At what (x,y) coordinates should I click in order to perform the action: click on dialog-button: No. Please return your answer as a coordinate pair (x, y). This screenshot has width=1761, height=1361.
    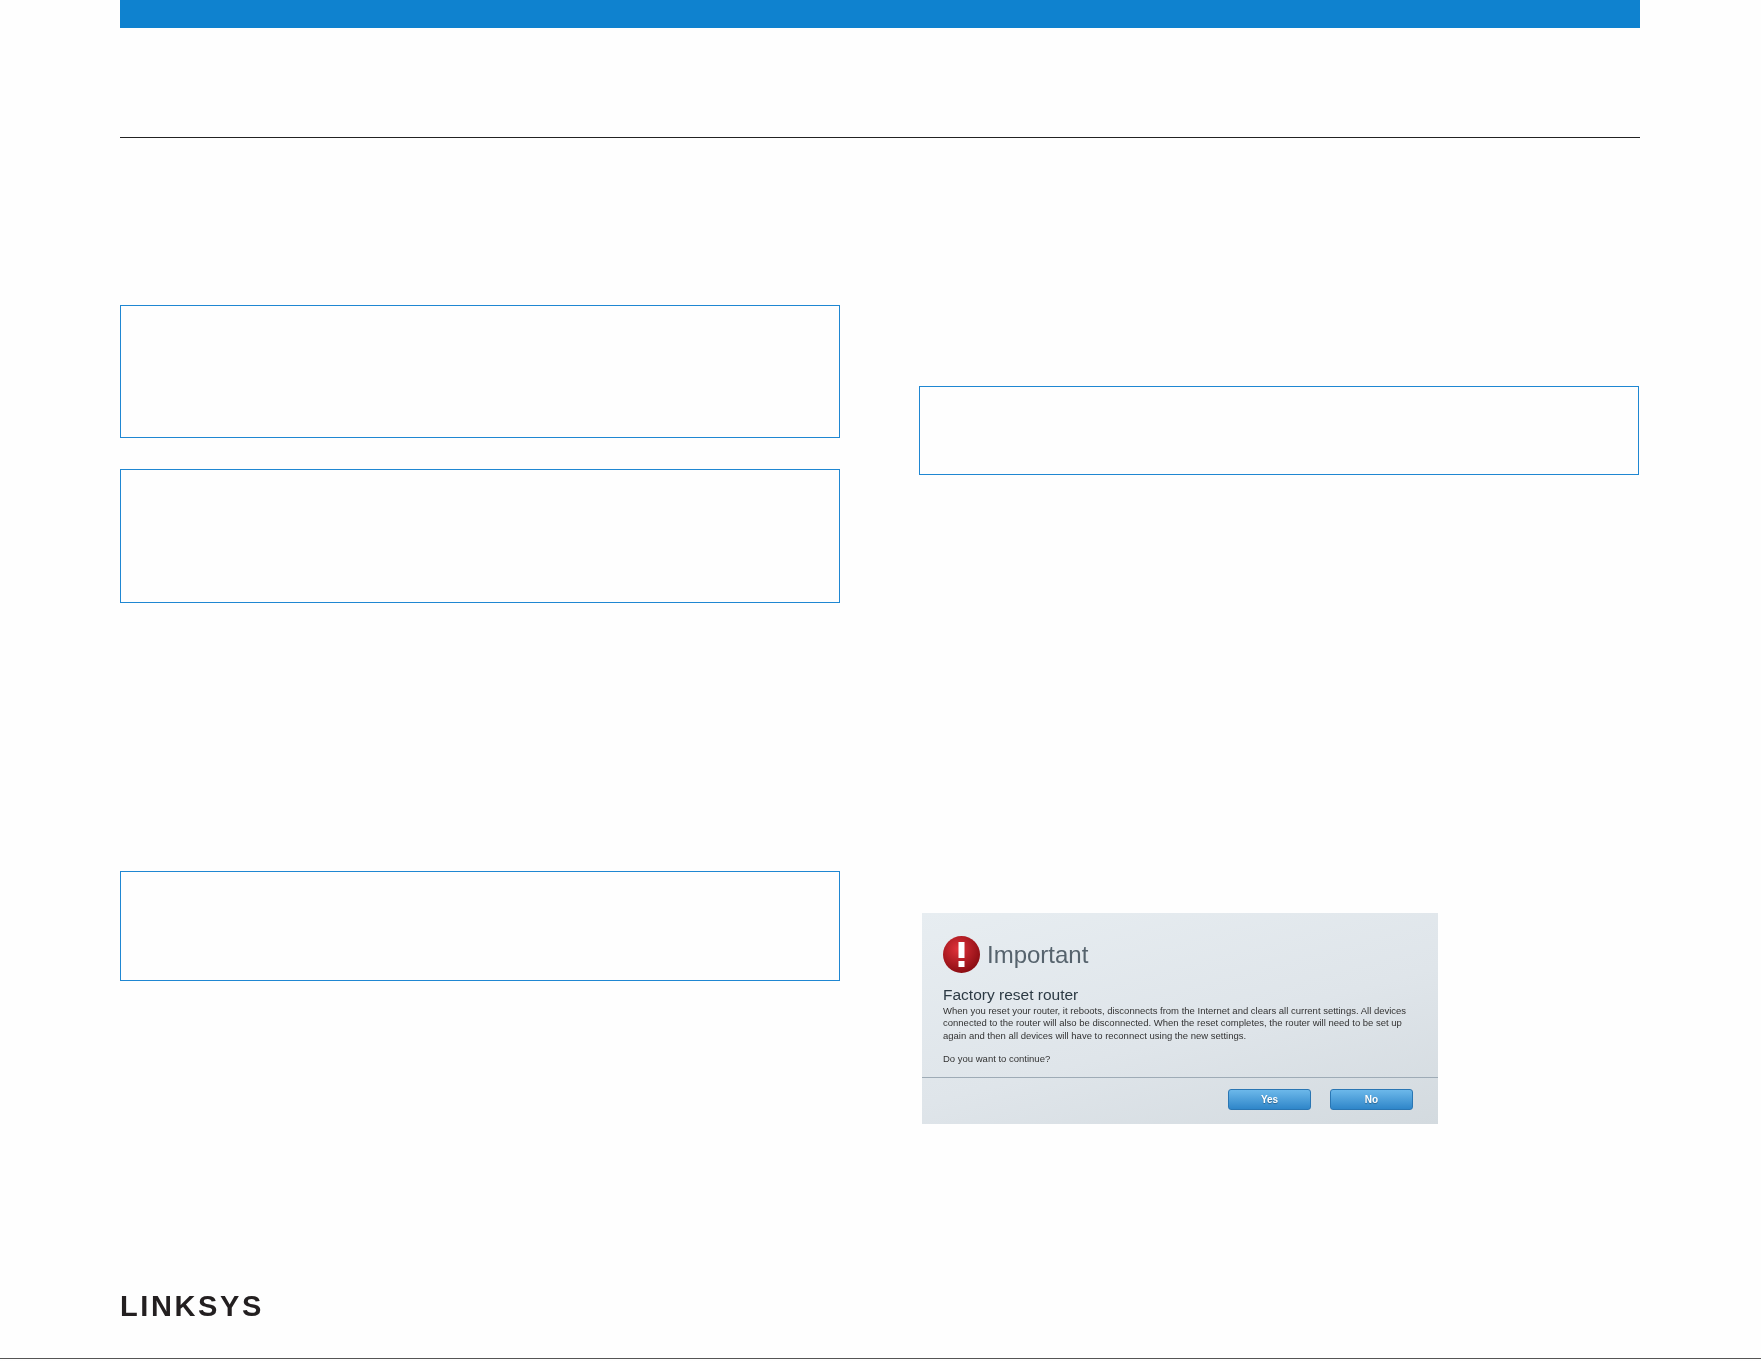
    Looking at the image, I should click on (1371, 1099).